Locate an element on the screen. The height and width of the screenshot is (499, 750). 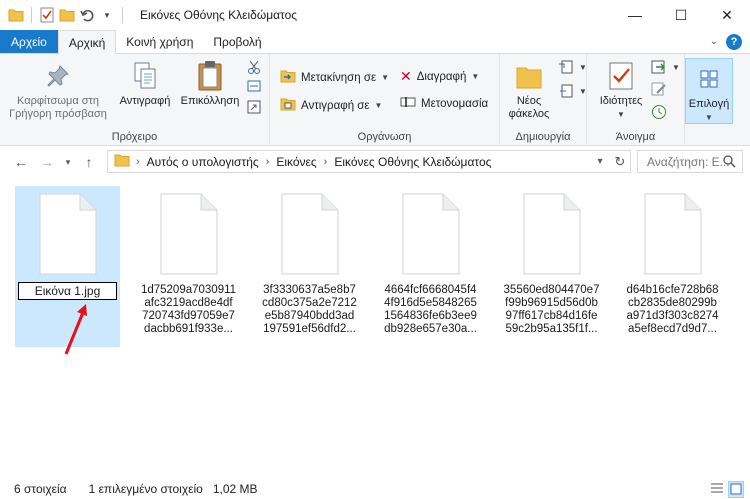
tab-view: Προβολή is located at coordinates (237, 41).